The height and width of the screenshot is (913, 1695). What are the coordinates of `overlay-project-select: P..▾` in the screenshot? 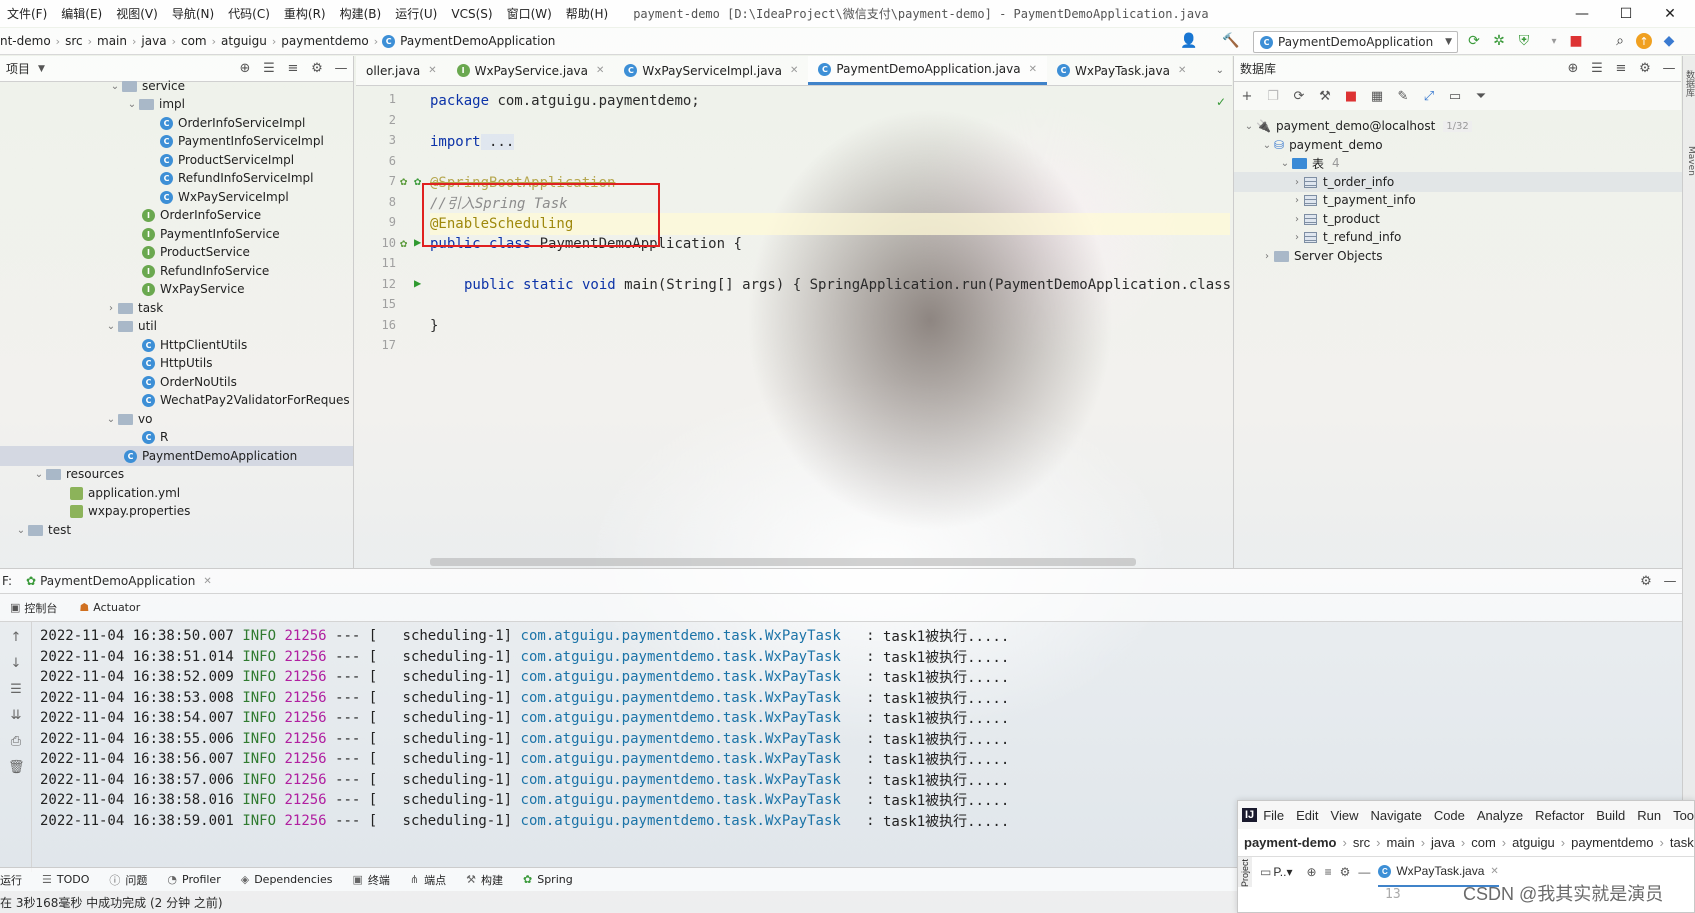 It's located at (1282, 872).